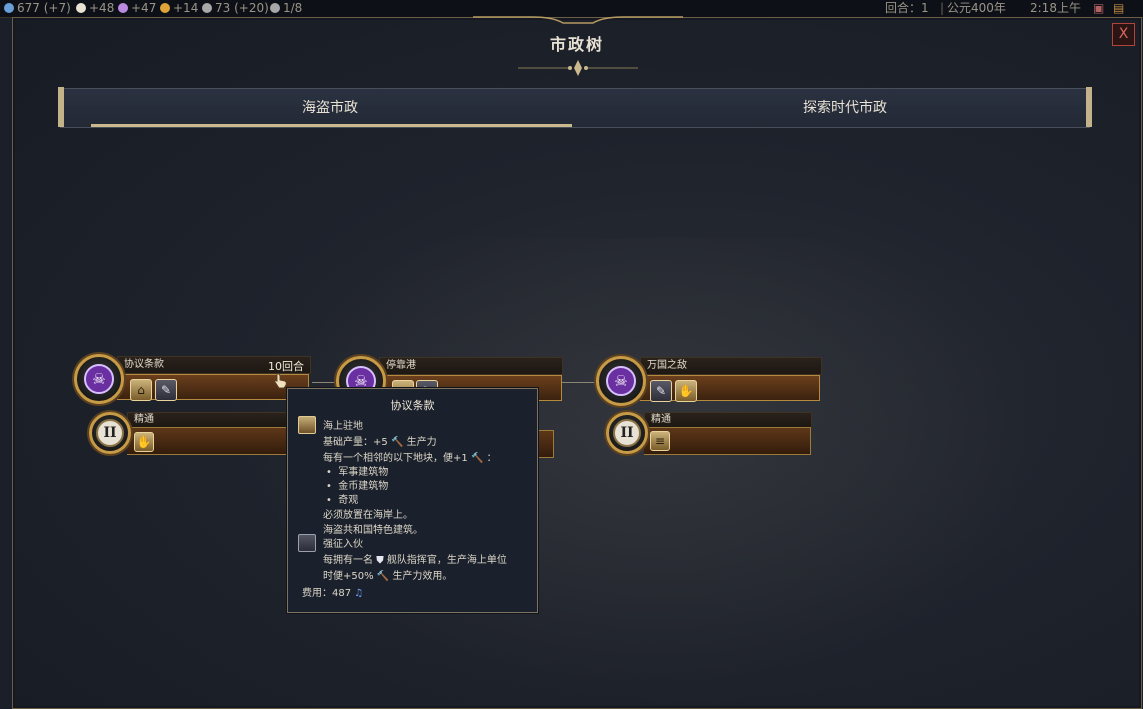 The height and width of the screenshot is (709, 1143). Describe the element at coordinates (1118, 8) in the screenshot. I see `menu-icon: ▤` at that location.